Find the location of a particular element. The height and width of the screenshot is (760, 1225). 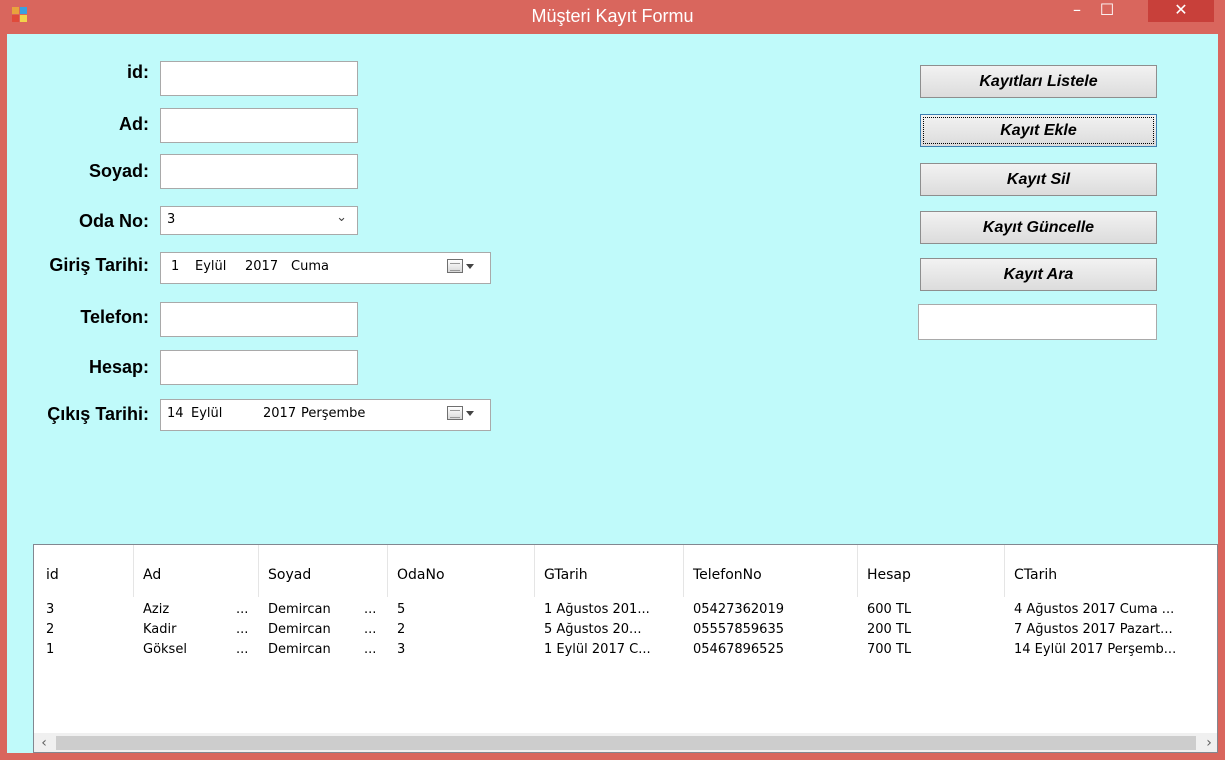

table-cell: 05467896525 is located at coordinates (738, 649).